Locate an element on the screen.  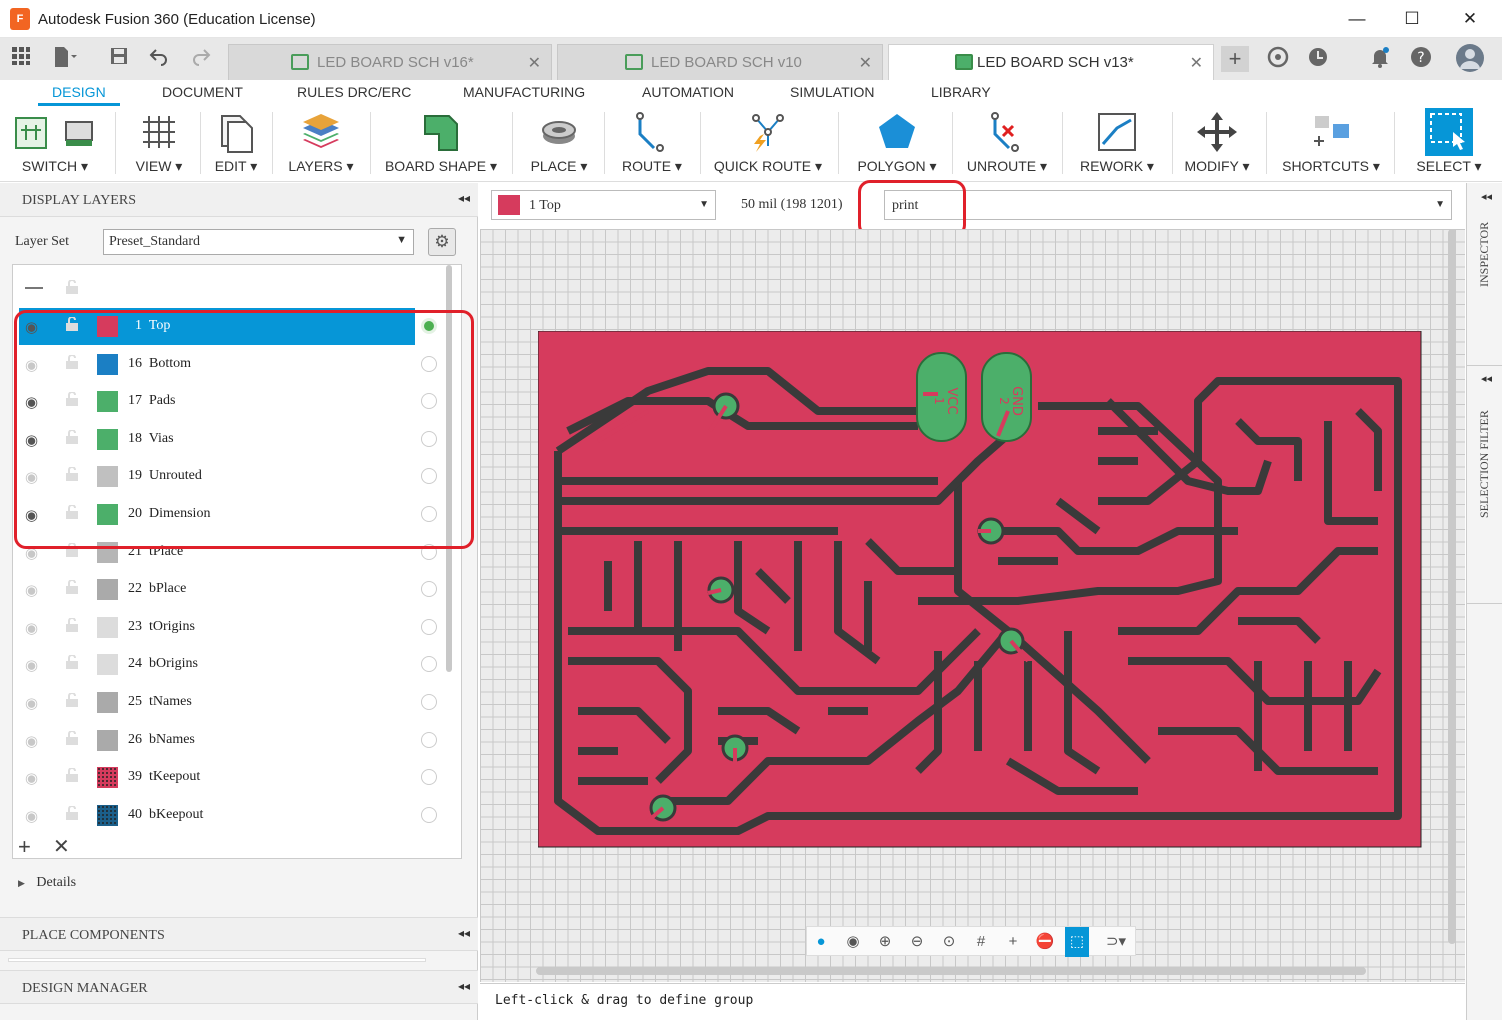
redo-icon is located at coordinates (201, 59).